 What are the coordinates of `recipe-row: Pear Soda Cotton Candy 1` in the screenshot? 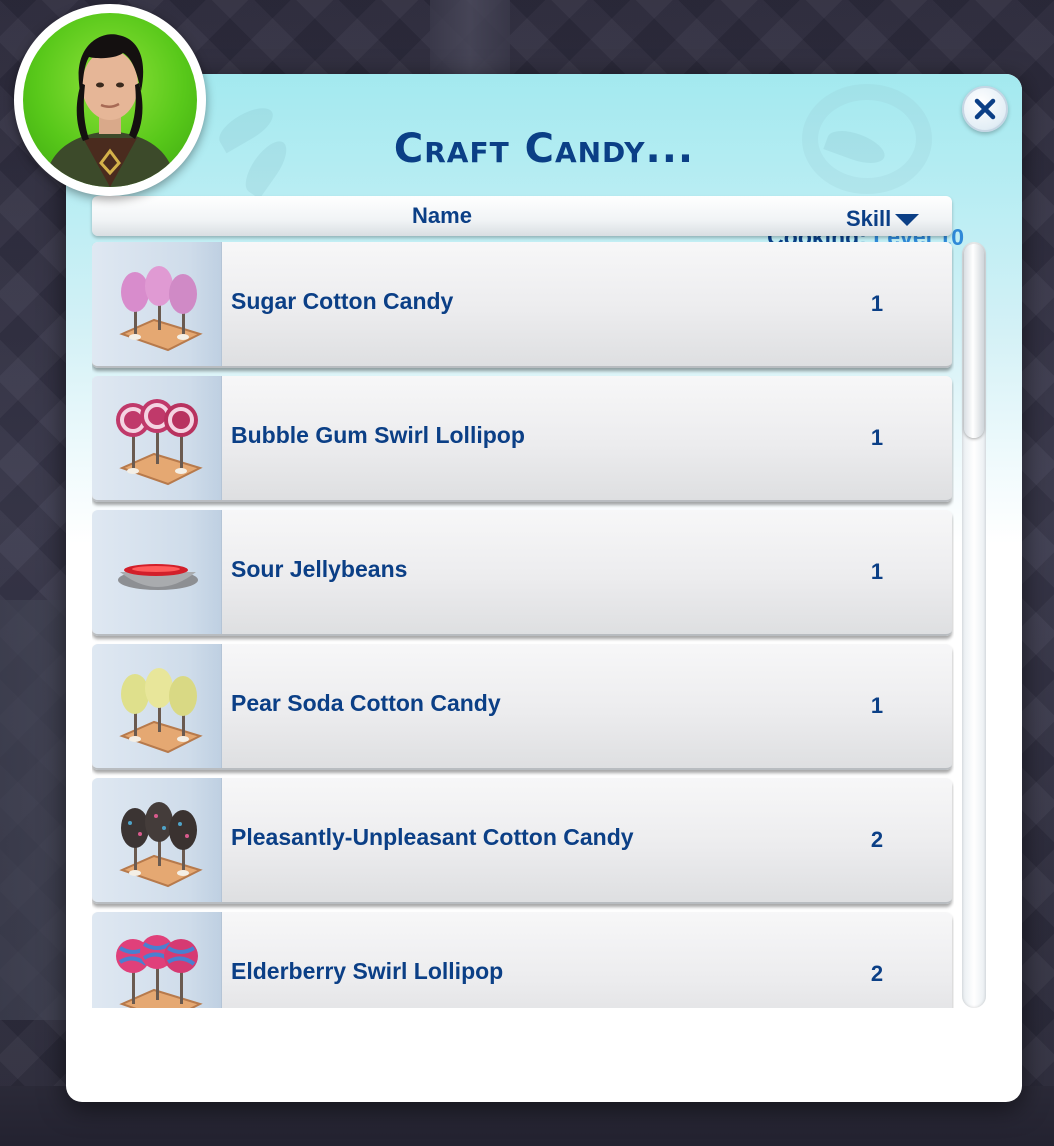 It's located at (522, 707).